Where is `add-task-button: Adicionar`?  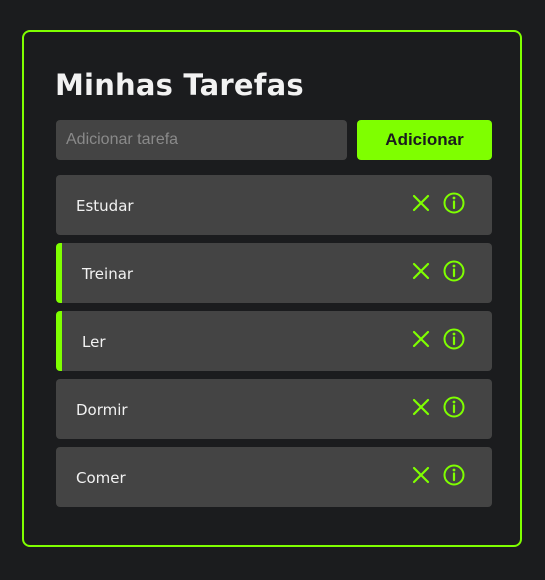
add-task-button: Adicionar is located at coordinates (424, 140).